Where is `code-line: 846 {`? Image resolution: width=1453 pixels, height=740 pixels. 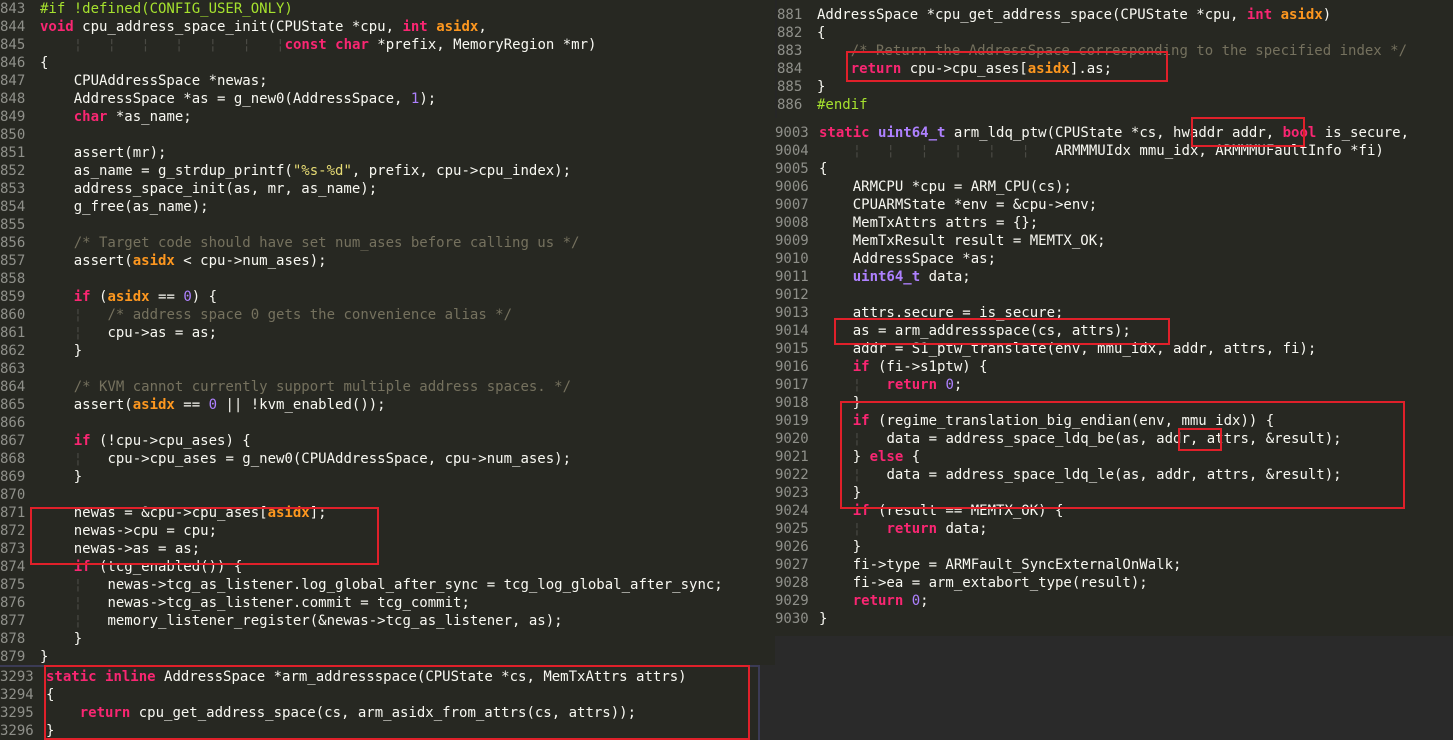 code-line: 846 { is located at coordinates (387, 63).